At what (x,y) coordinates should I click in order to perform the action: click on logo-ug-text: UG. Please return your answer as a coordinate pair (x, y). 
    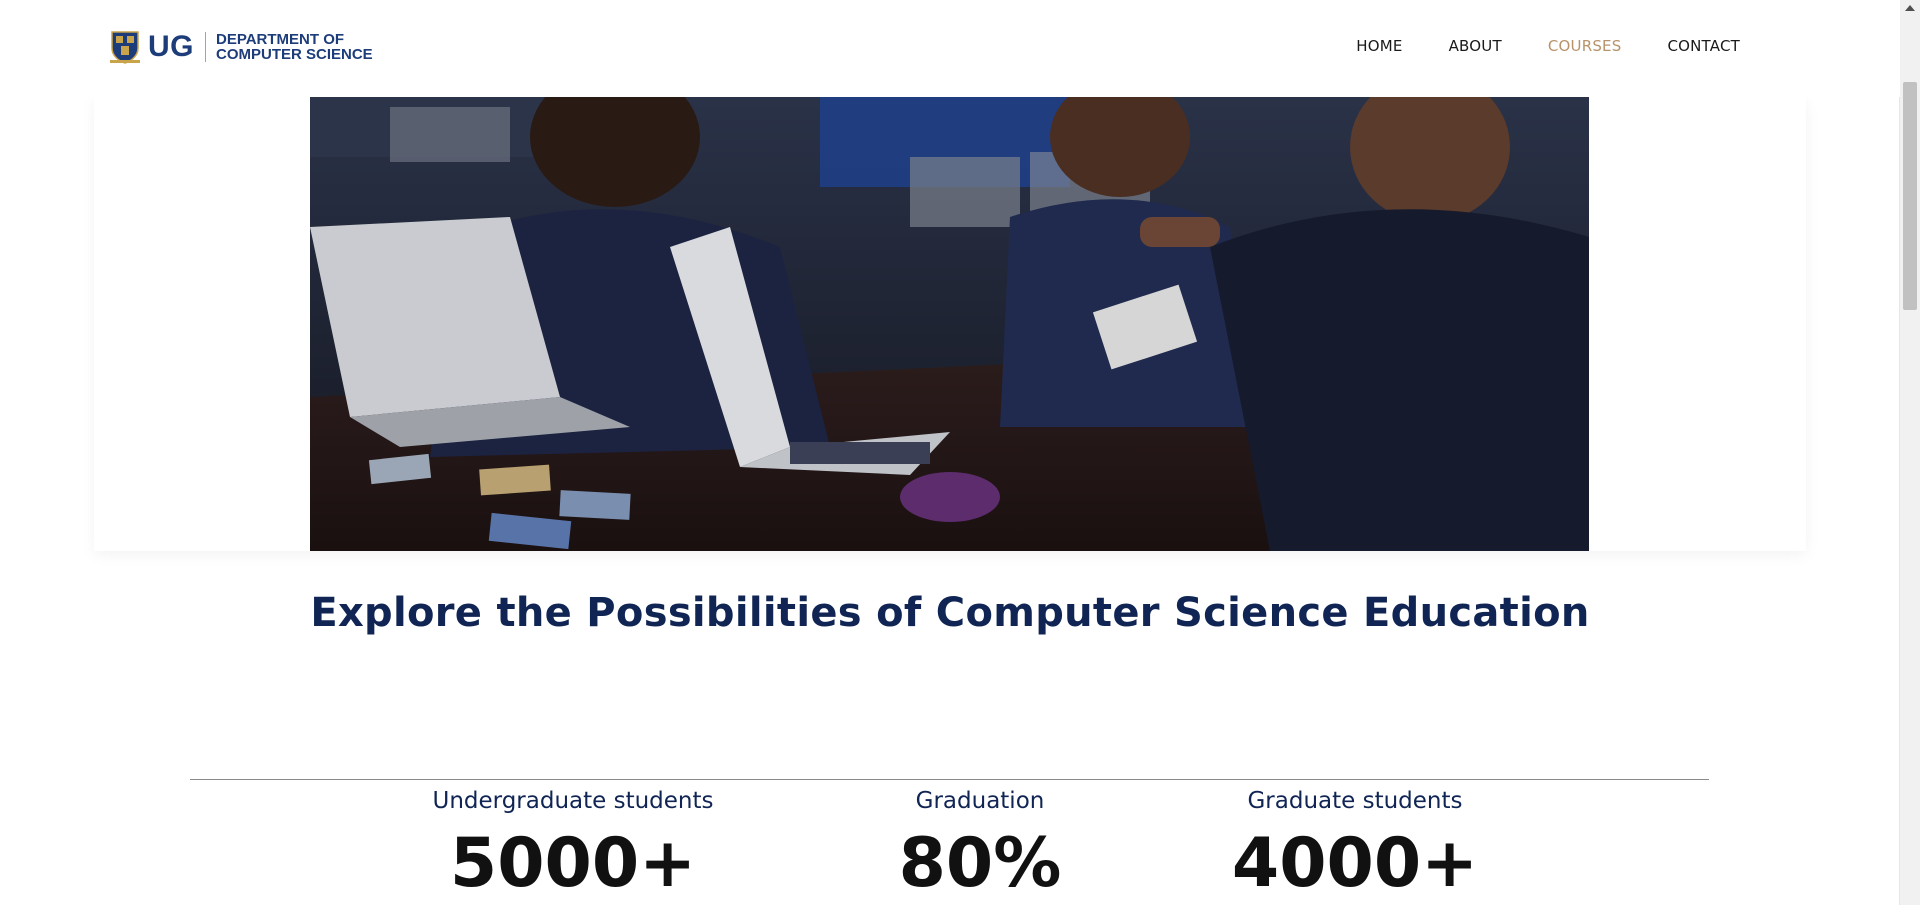
    Looking at the image, I should click on (171, 46).